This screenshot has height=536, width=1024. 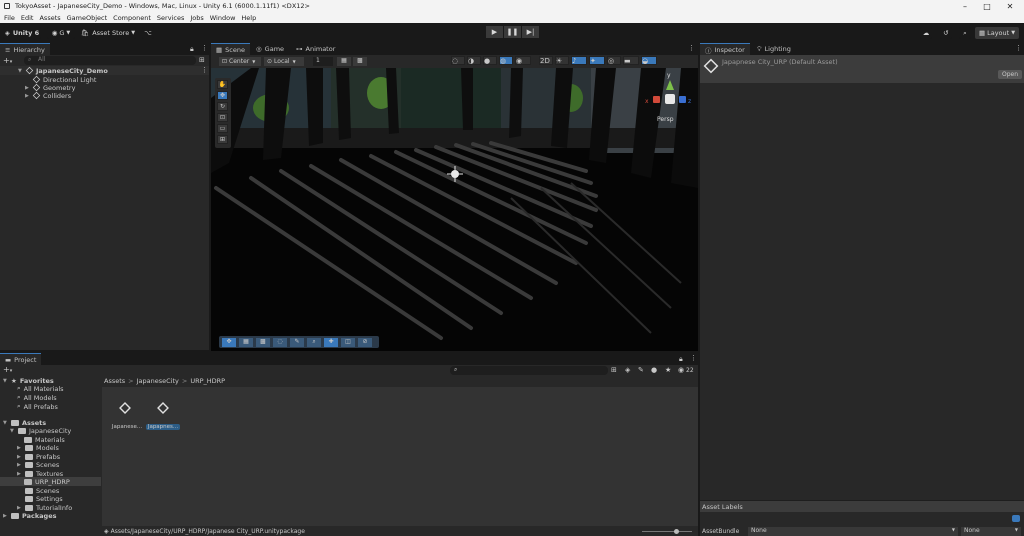 What do you see at coordinates (965, 33) in the screenshot?
I see `search-icon: ⌕` at bounding box center [965, 33].